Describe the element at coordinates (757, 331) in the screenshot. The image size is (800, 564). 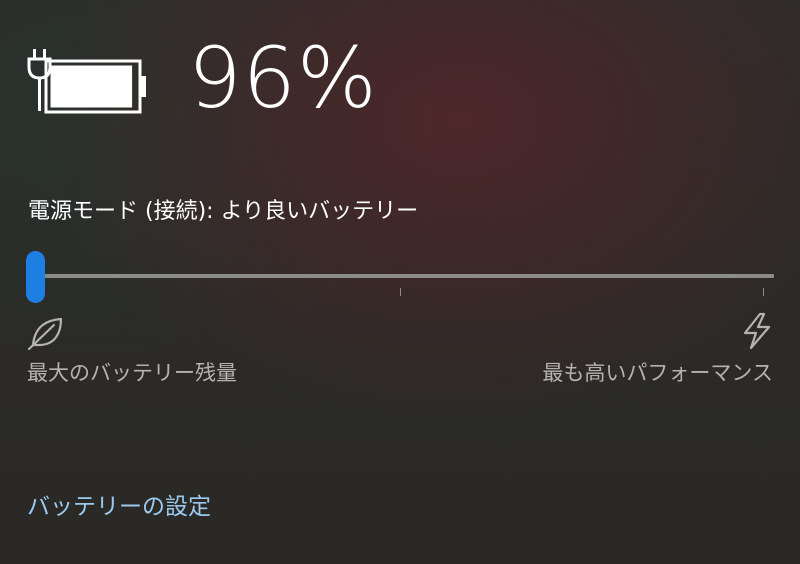
I see `lightning-icon` at that location.